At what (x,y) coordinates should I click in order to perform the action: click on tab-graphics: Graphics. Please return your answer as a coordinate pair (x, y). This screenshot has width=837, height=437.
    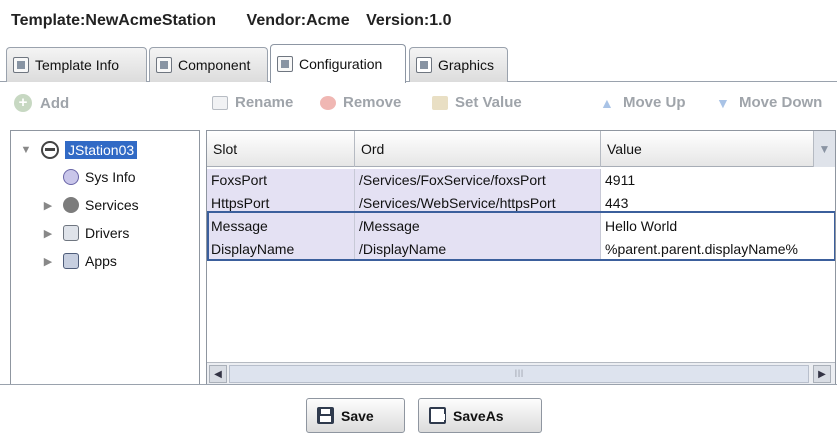
    Looking at the image, I should click on (458, 64).